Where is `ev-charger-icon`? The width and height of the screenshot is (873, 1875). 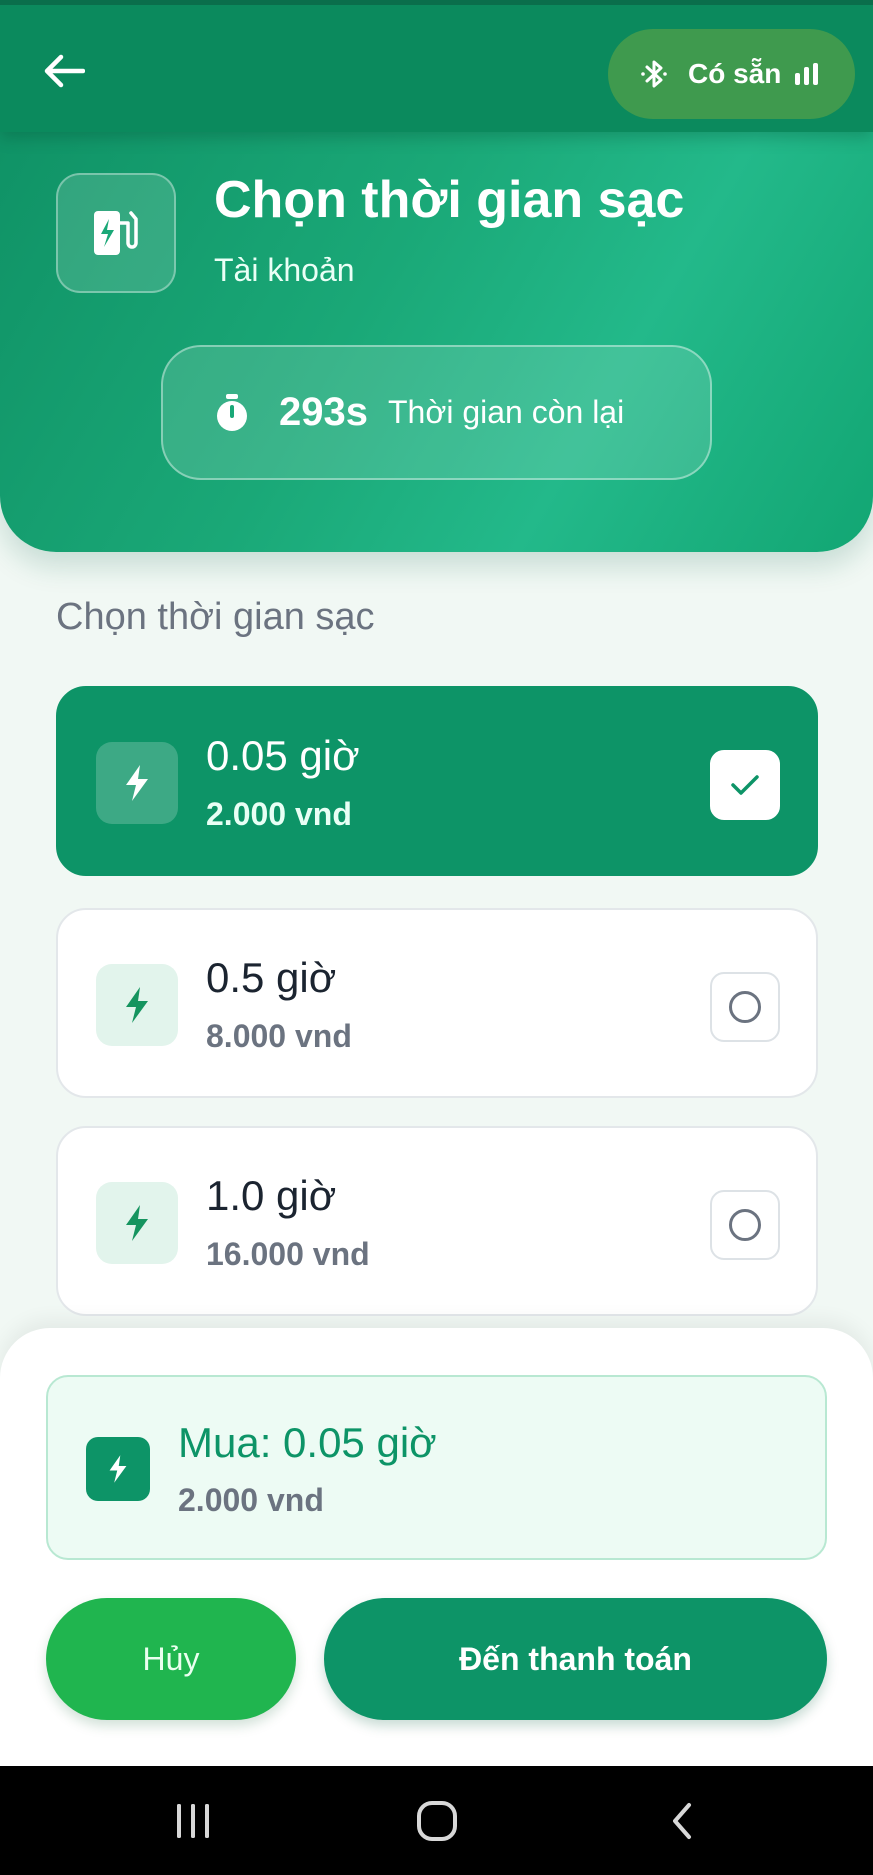 ev-charger-icon is located at coordinates (116, 233).